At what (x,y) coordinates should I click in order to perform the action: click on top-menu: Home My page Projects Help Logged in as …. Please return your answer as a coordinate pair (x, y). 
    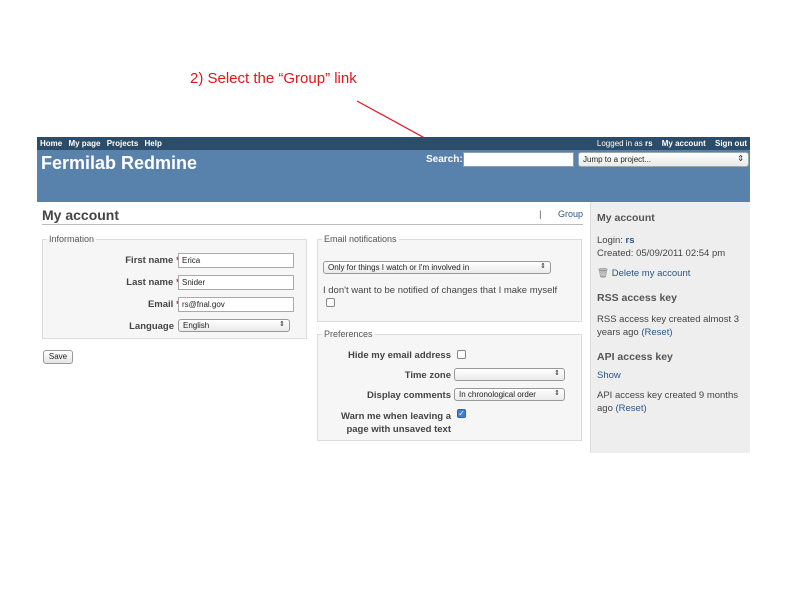
    Looking at the image, I should click on (393, 143).